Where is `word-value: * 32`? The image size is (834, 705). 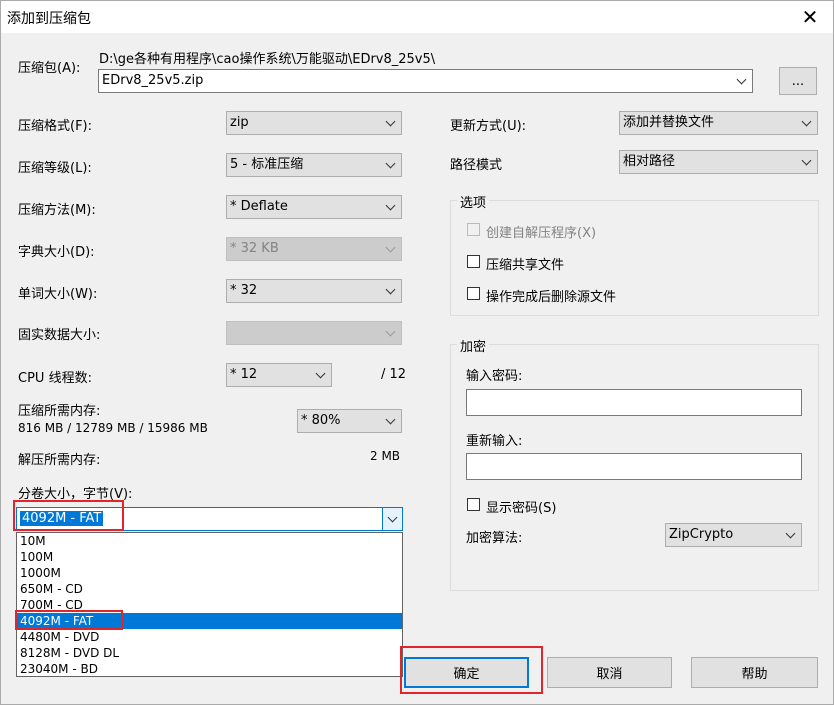
word-value: * 32 is located at coordinates (244, 290).